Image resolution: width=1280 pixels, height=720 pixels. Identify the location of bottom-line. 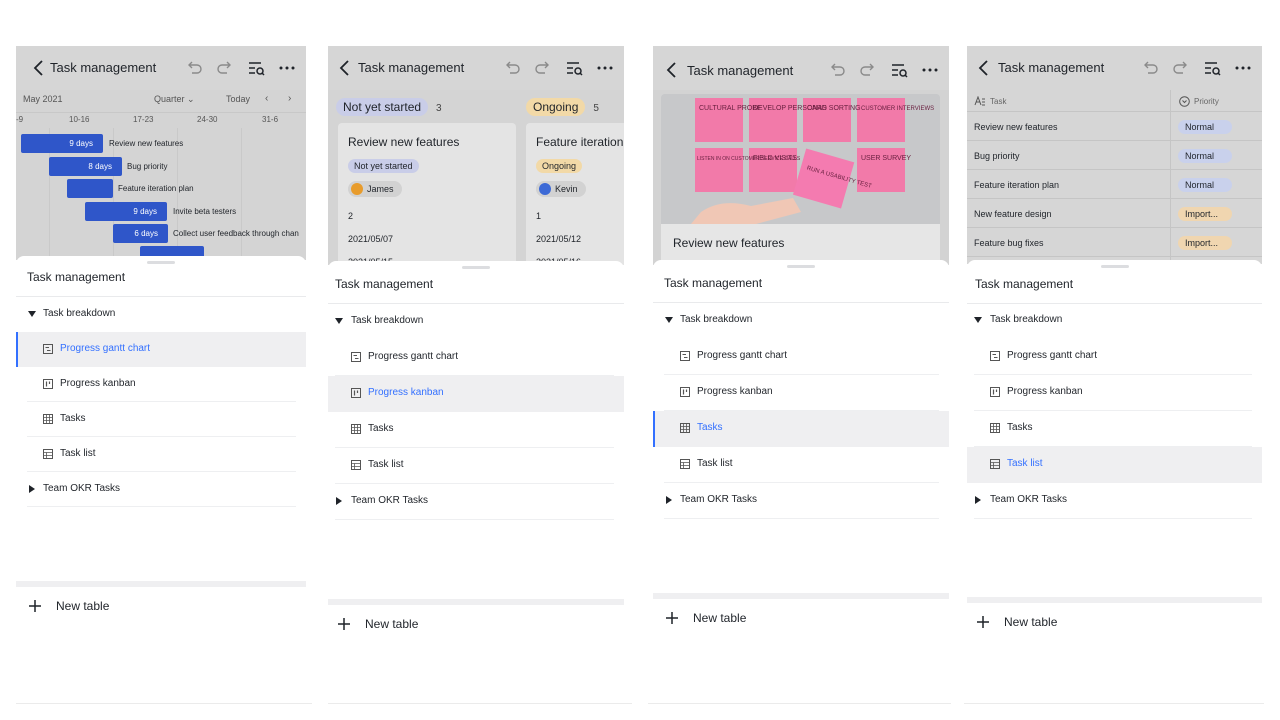
(799, 703).